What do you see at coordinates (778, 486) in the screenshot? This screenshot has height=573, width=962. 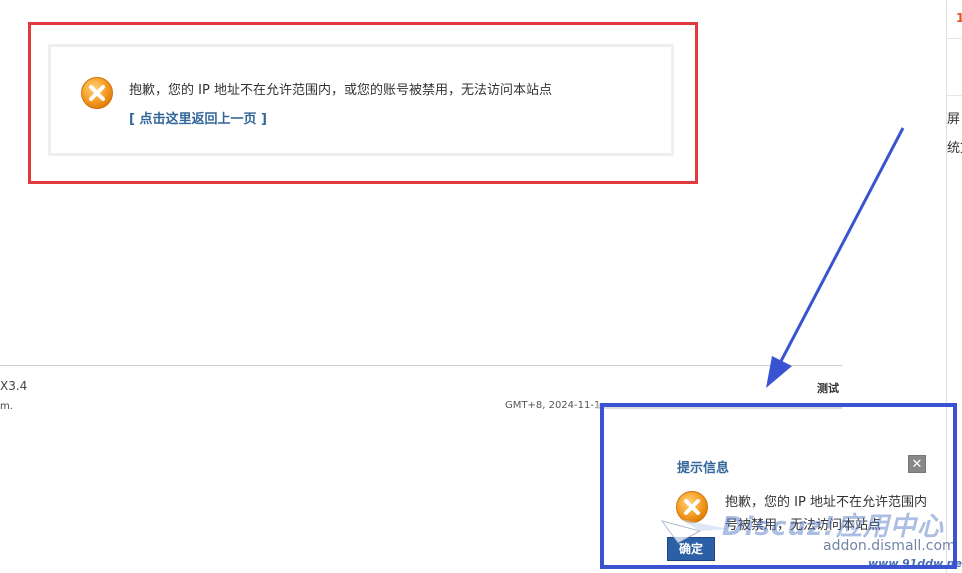 I see `highlight-frame-blue` at bounding box center [778, 486].